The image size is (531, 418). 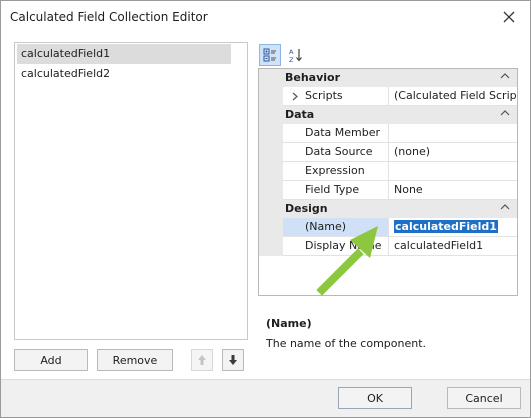 I want to click on ok-button: OK, so click(x=375, y=398).